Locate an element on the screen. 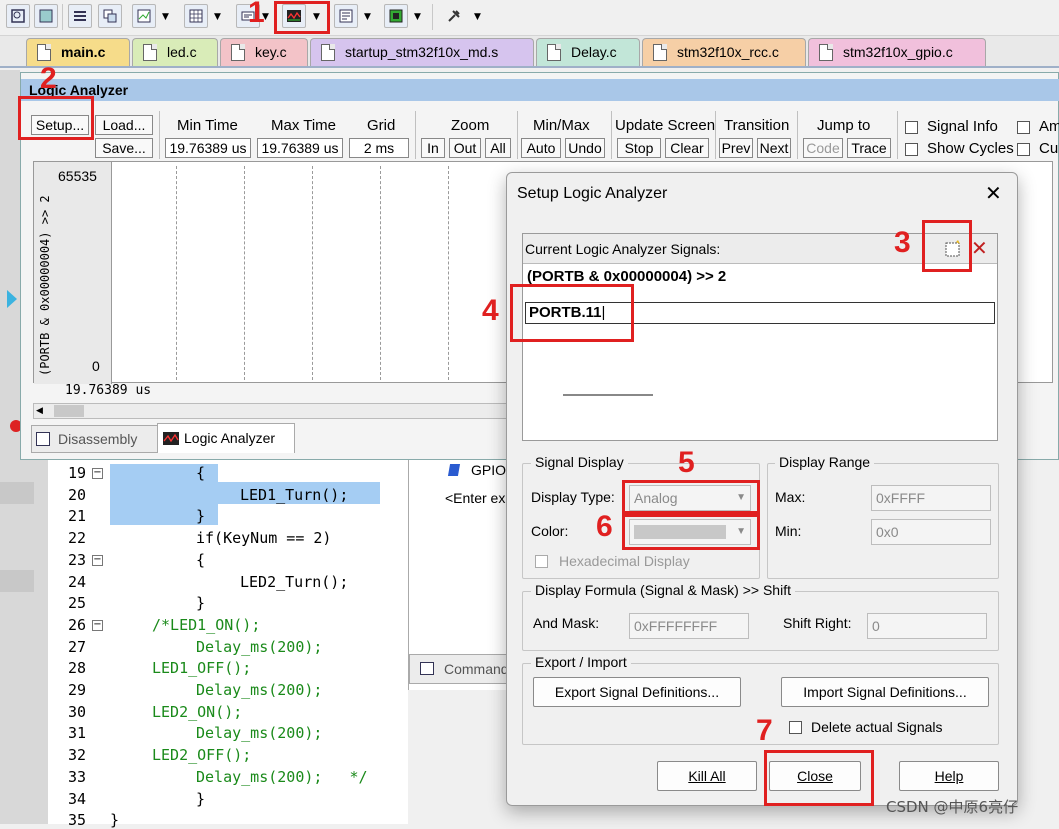 This screenshot has height=829, width=1059. display-formula-legend: Display Formula (Signal & Mask) >> Shift is located at coordinates (663, 590).